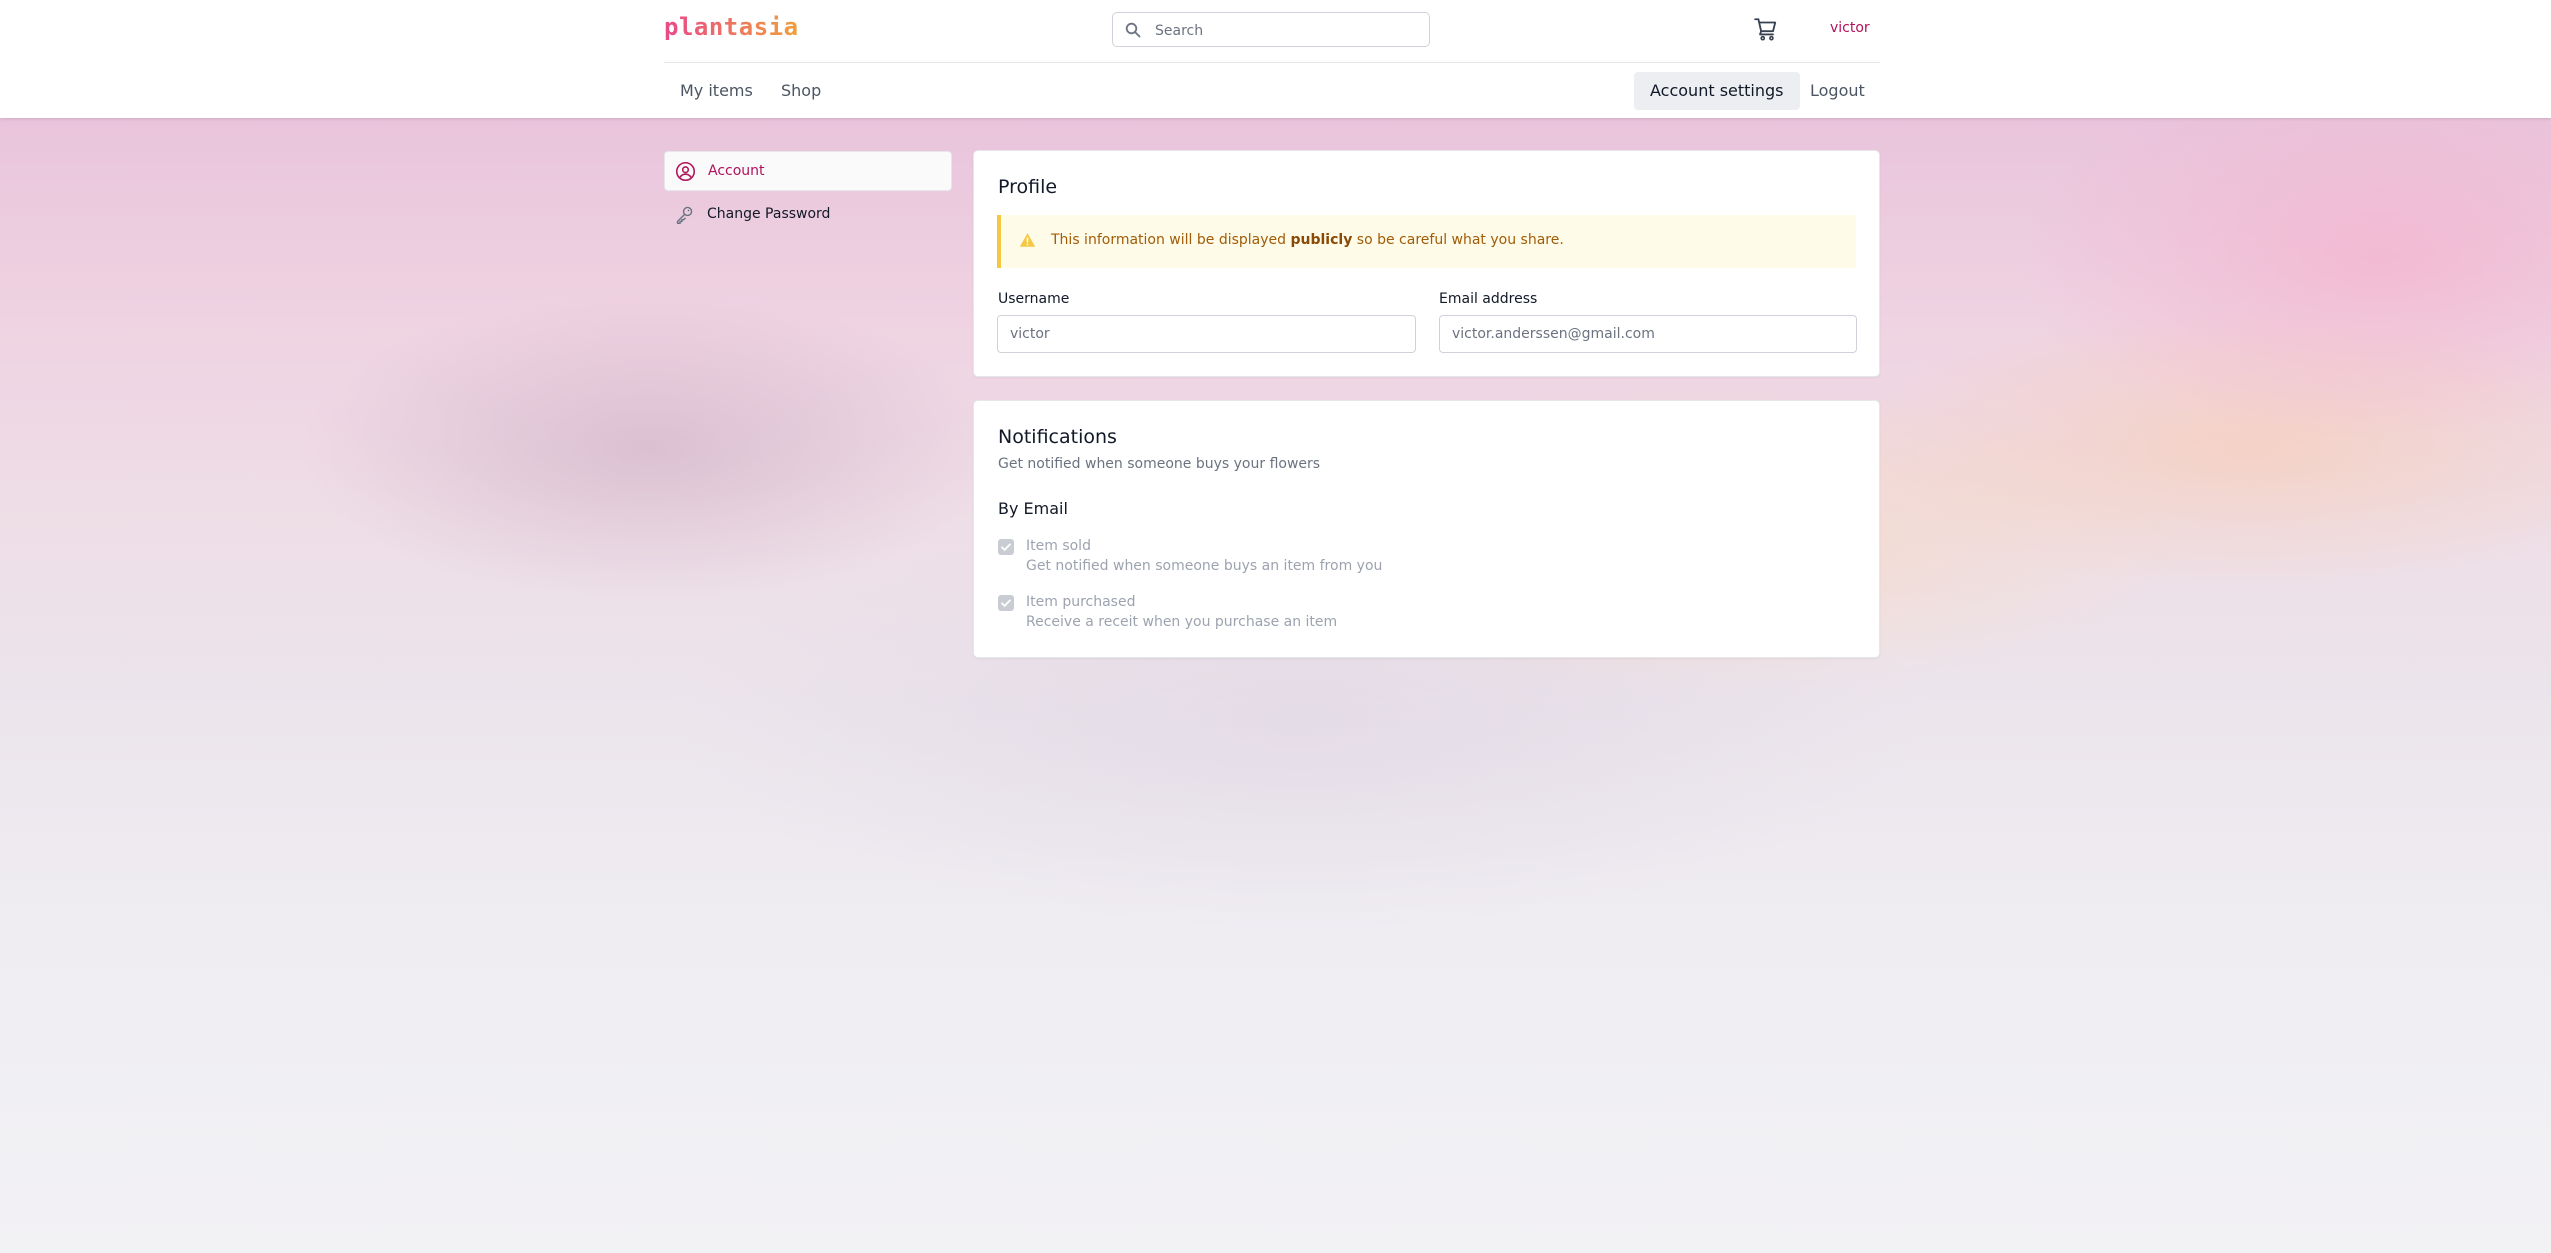 The height and width of the screenshot is (1253, 2551). I want to click on key-icon, so click(684, 215).